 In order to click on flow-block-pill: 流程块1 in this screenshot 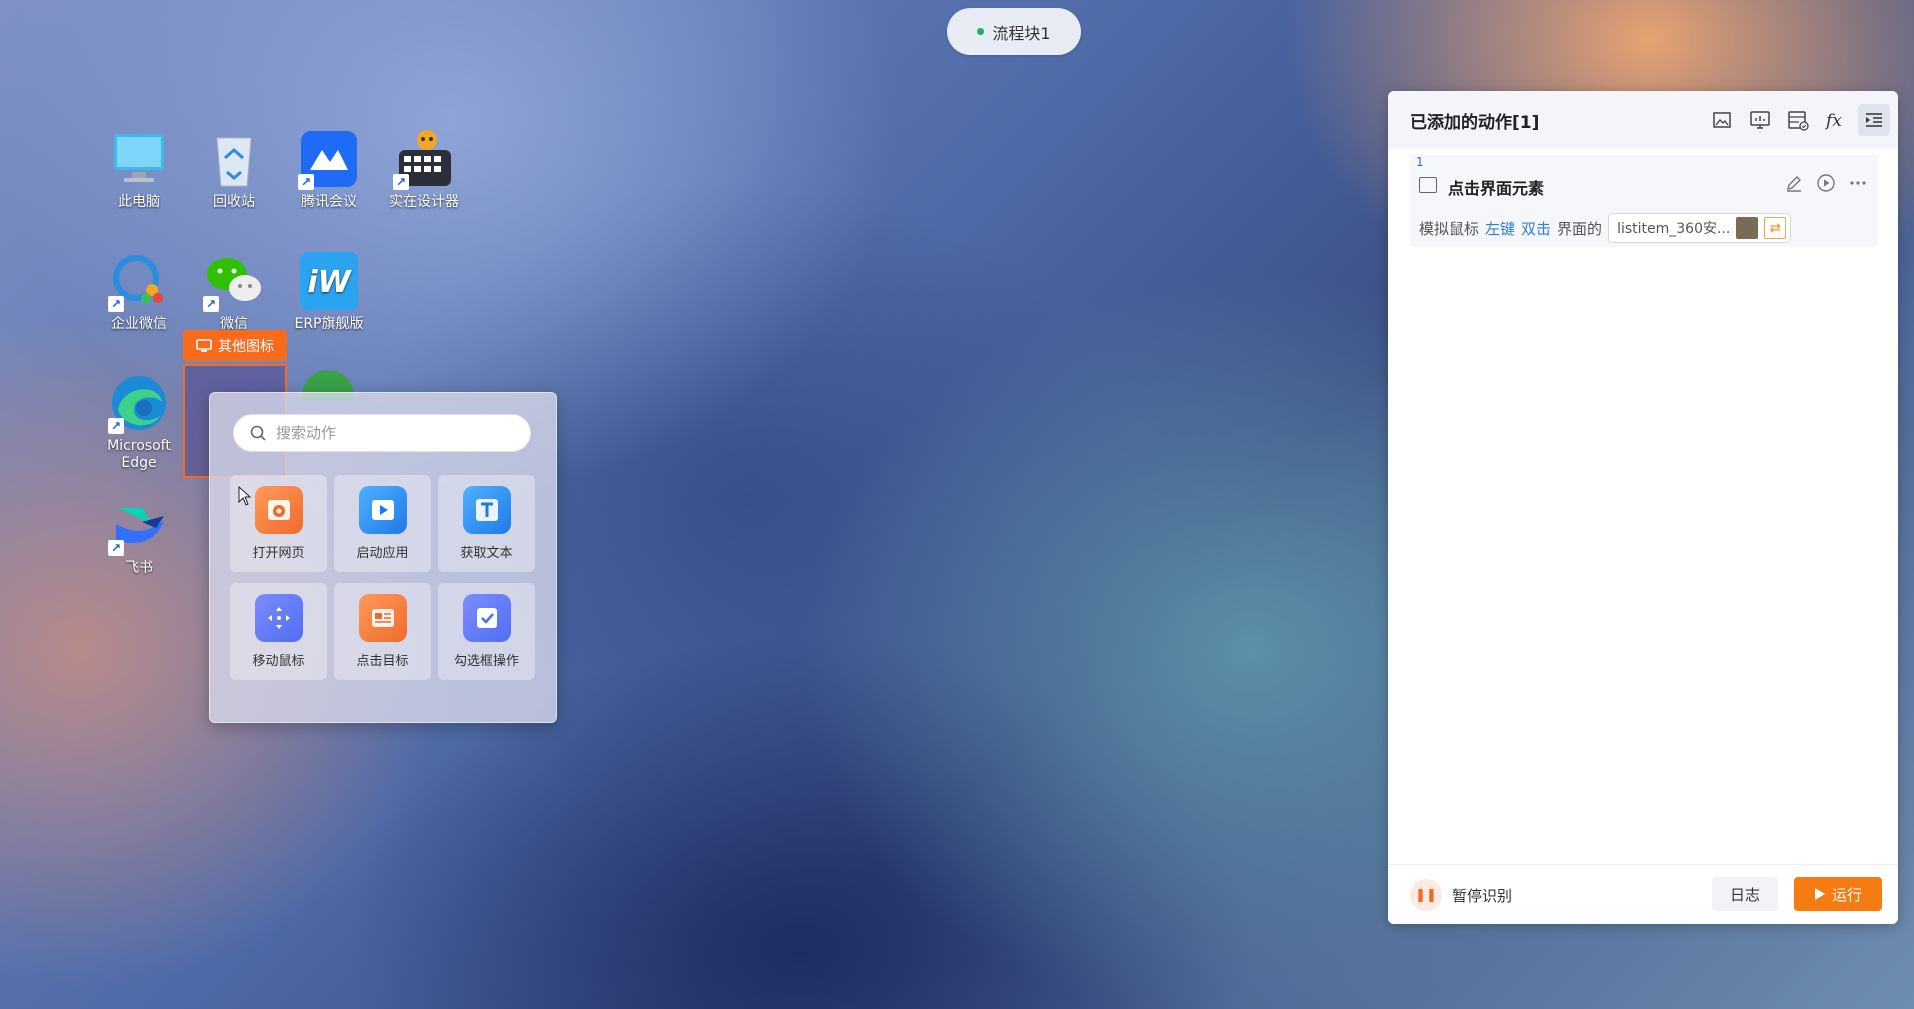, I will do `click(1014, 31)`.